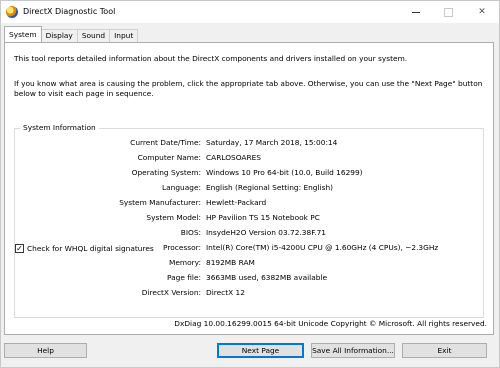 Image resolution: width=500 pixels, height=368 pixels. What do you see at coordinates (124, 35) in the screenshot?
I see `tab-input: Input` at bounding box center [124, 35].